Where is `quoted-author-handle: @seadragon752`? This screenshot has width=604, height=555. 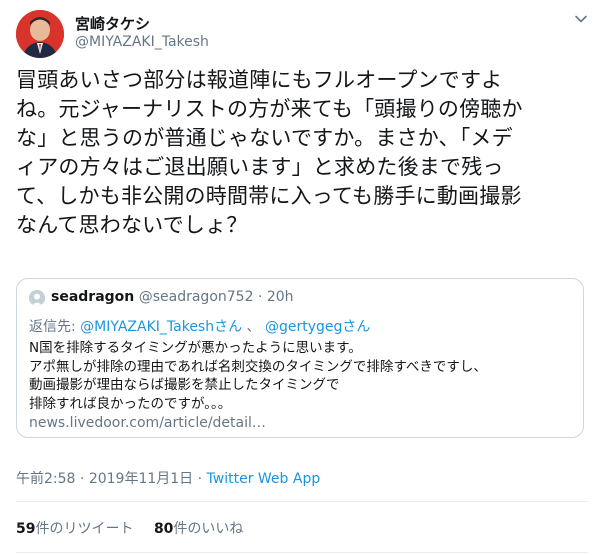 quoted-author-handle: @seadragon752 is located at coordinates (196, 297).